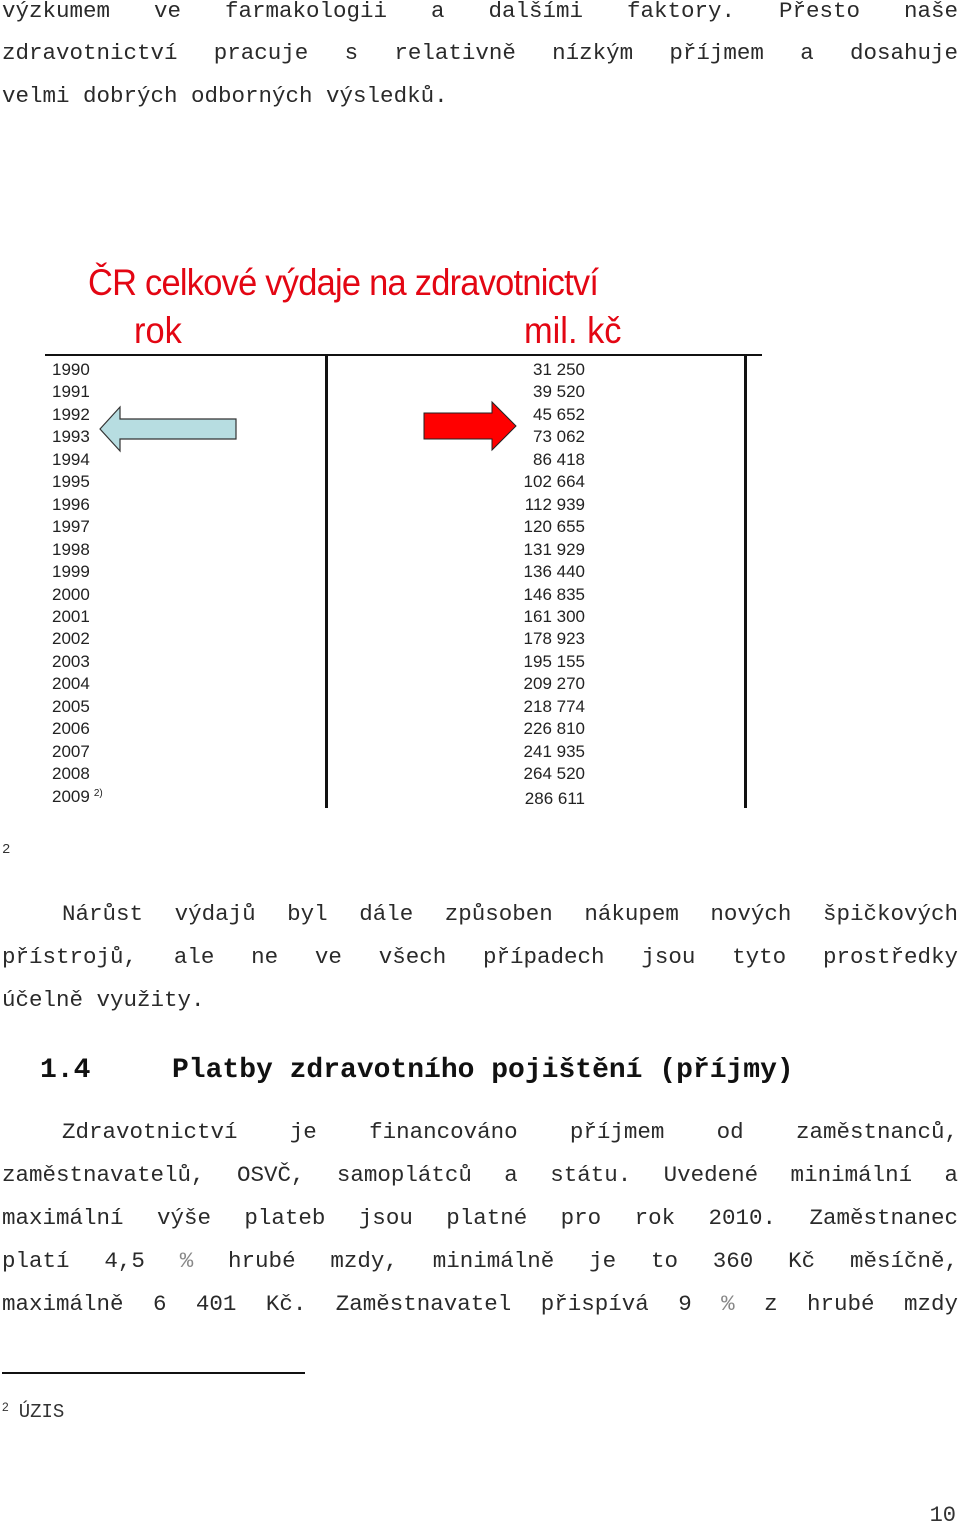  I want to click on year-value: 1995, so click(71, 481).